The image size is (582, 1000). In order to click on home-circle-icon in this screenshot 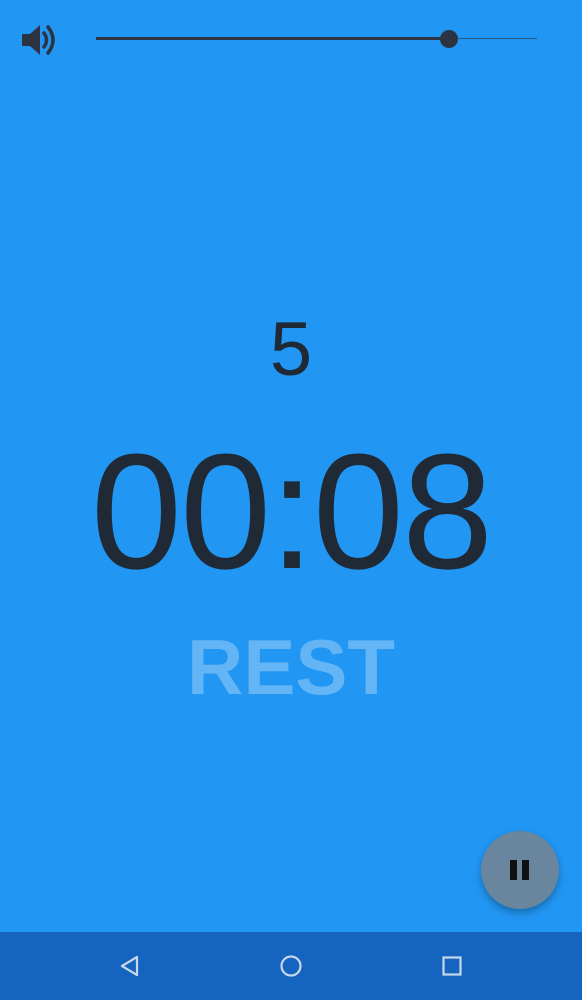, I will do `click(291, 966)`.